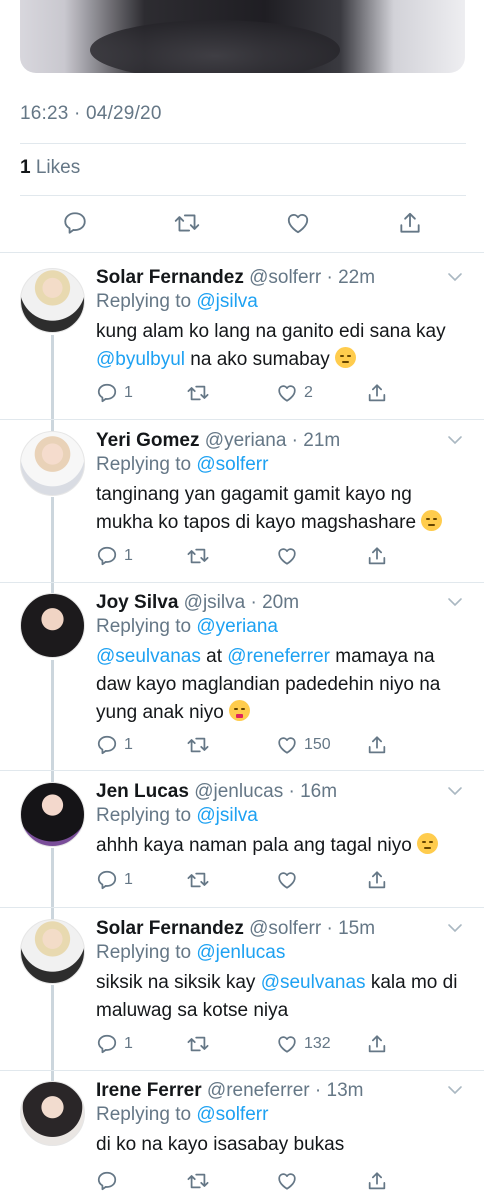  Describe the element at coordinates (215, 602) in the screenshot. I see `handle: @jsilva` at that location.